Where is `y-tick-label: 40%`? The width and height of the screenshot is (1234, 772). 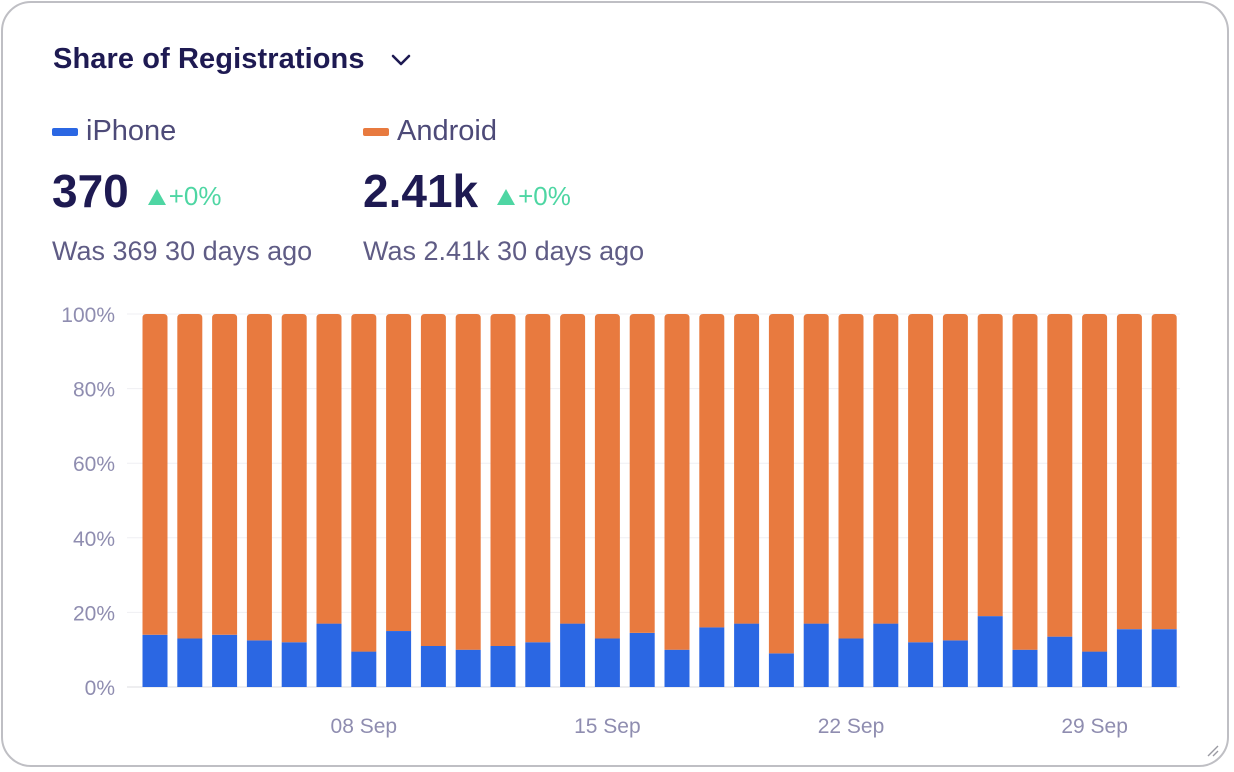
y-tick-label: 40% is located at coordinates (94, 539).